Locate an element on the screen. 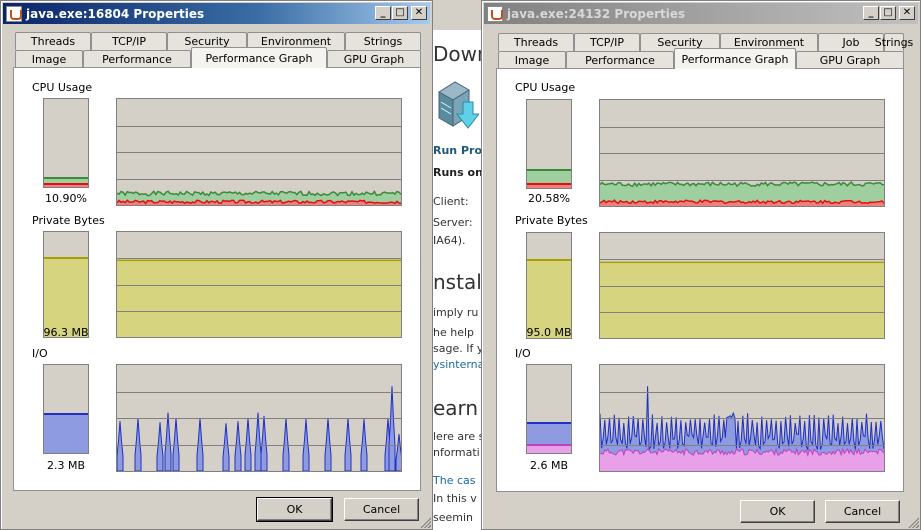 The width and height of the screenshot is (921, 530). help-text-1: he help is located at coordinates (454, 332).